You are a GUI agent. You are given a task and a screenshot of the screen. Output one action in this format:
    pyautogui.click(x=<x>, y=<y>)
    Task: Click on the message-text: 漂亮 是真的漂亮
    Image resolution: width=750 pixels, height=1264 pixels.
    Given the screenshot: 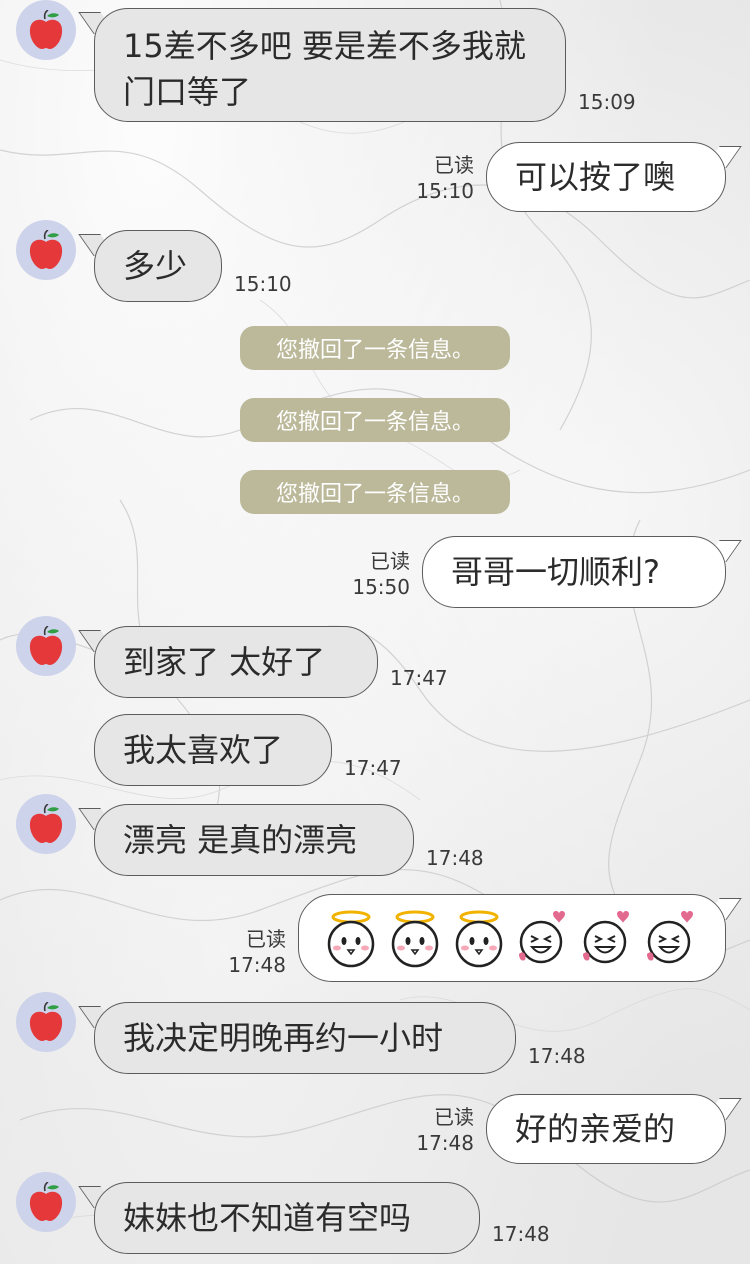 What is the action you would take?
    pyautogui.click(x=240, y=840)
    